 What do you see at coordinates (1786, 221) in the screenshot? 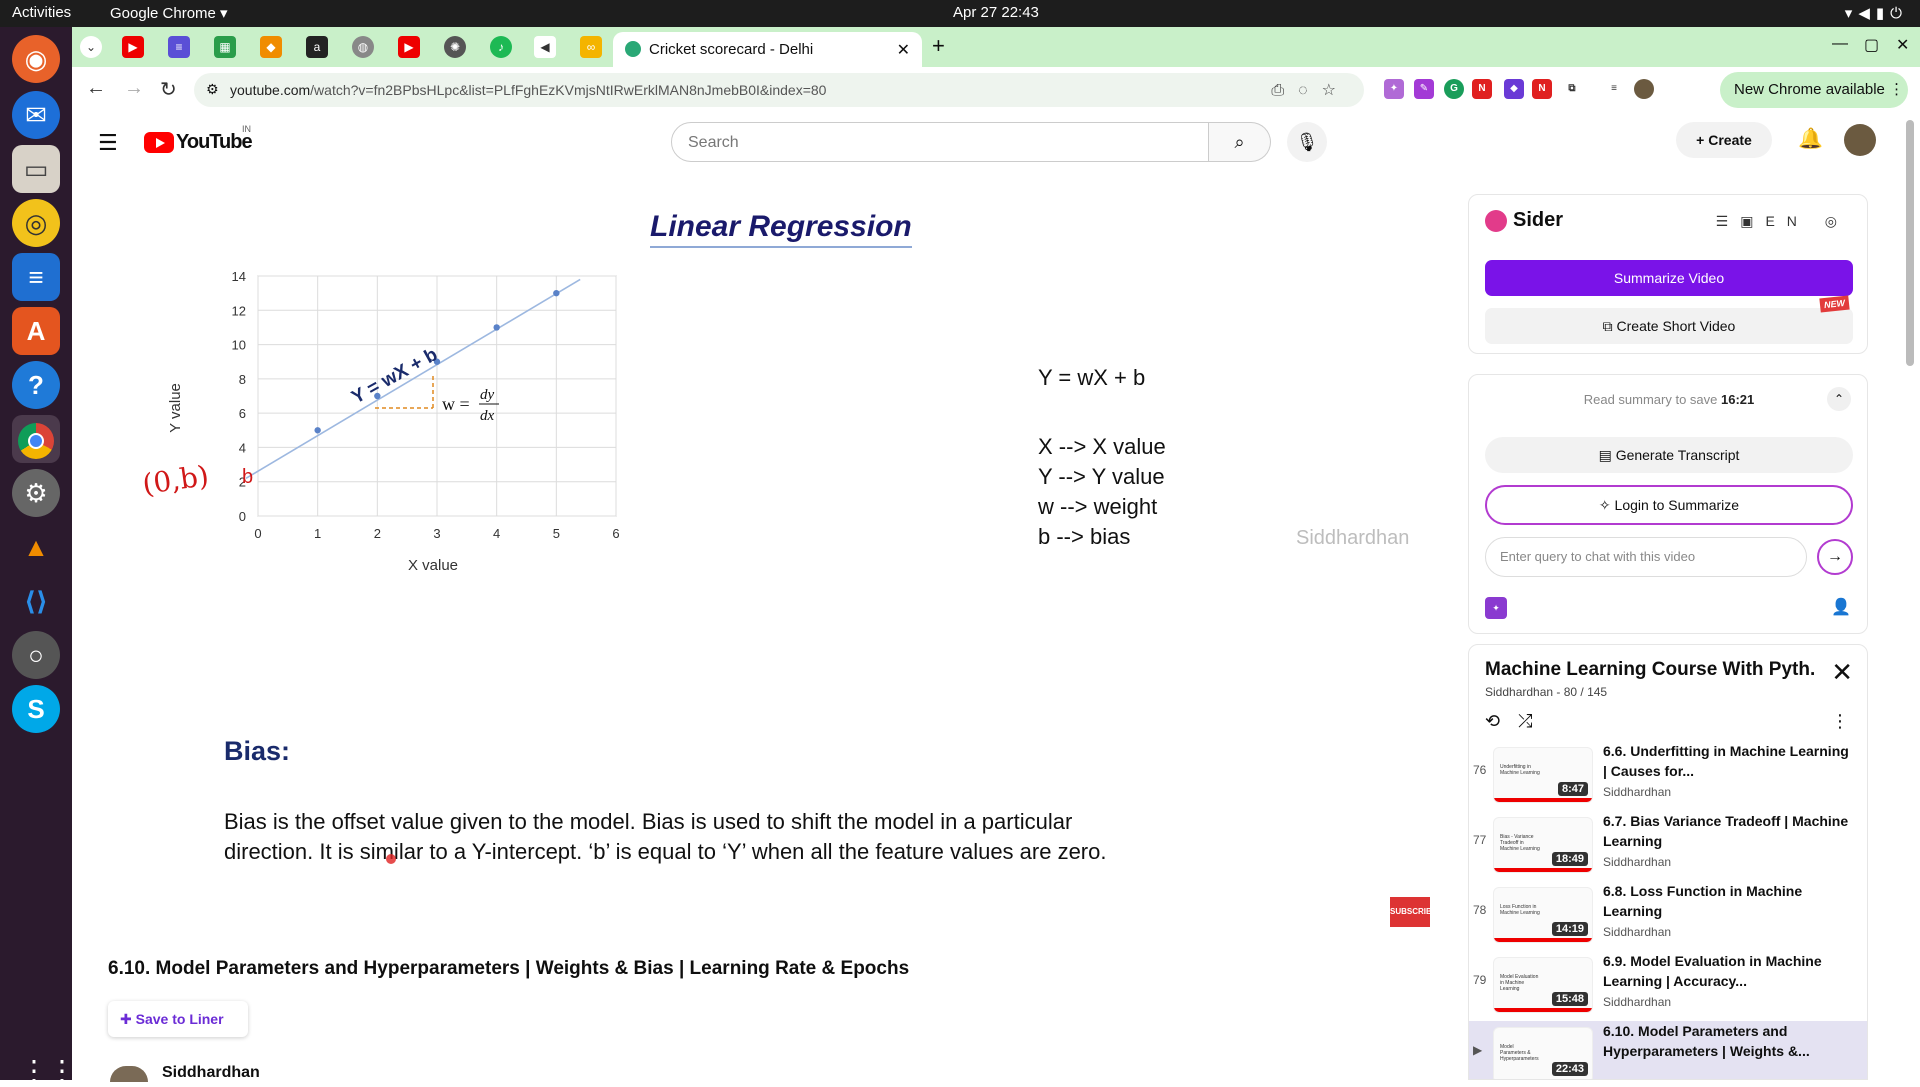
I see `language-select: EN` at bounding box center [1786, 221].